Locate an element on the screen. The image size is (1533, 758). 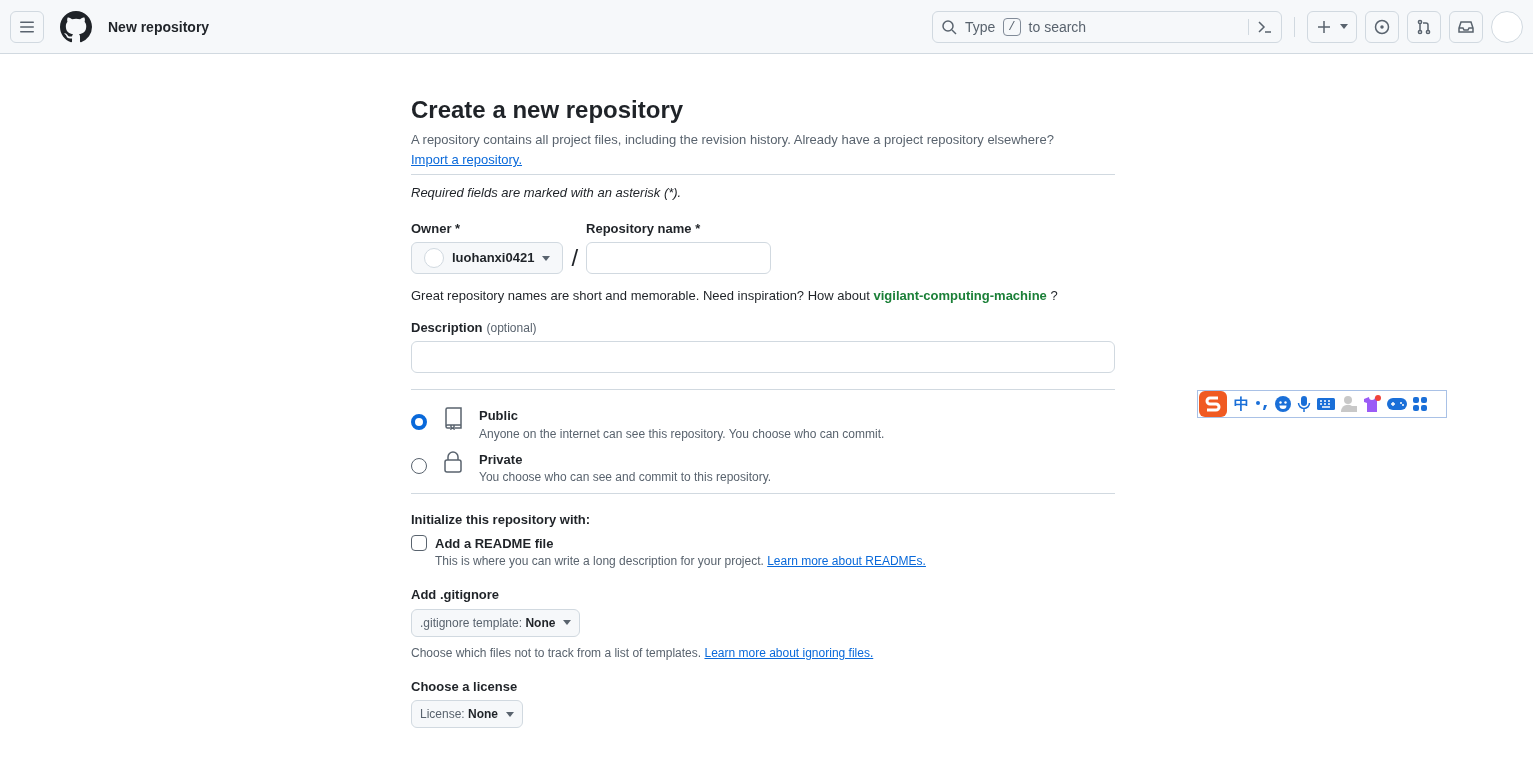
option-description: You choose who can see and commit to this repository. is located at coordinates (625, 477).